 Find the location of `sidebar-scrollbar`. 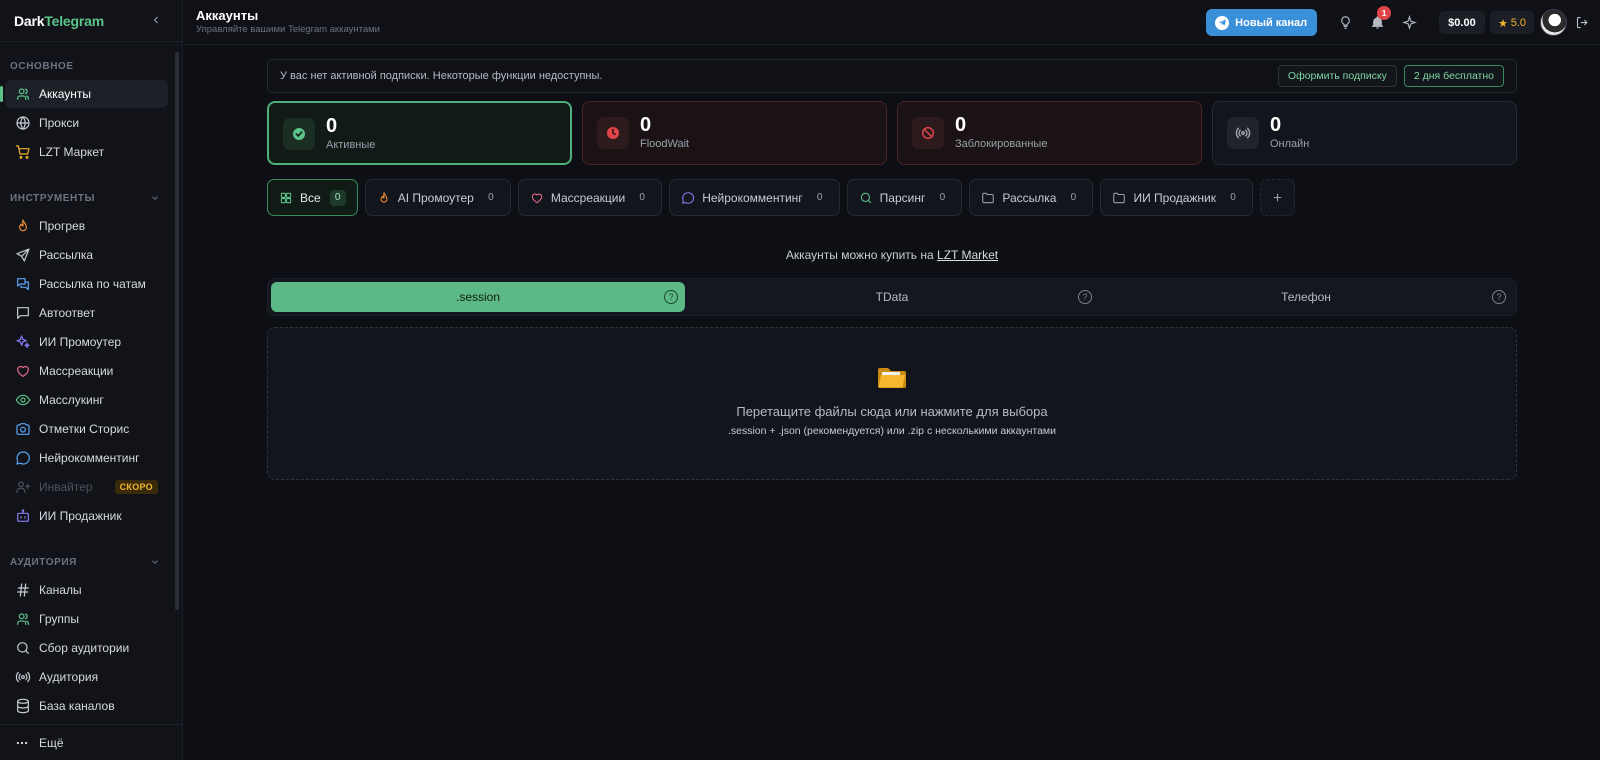

sidebar-scrollbar is located at coordinates (177, 331).